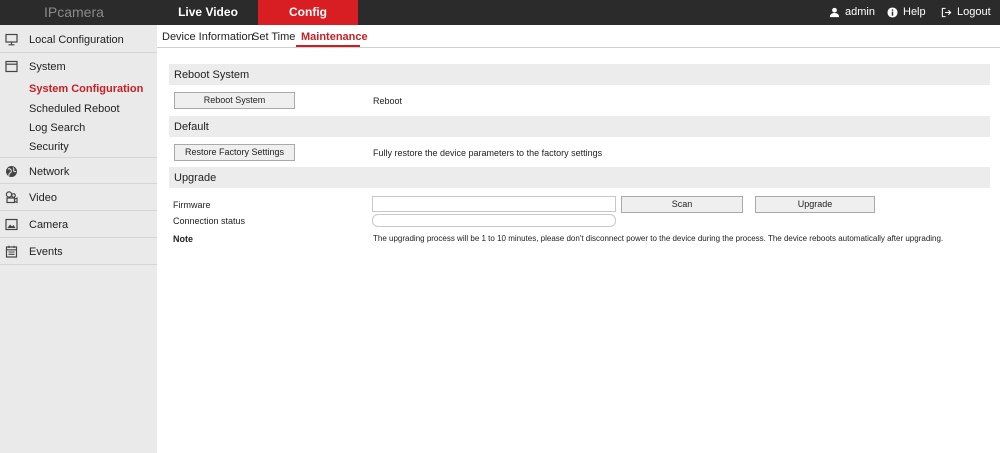 The width and height of the screenshot is (1000, 453). I want to click on window-icon, so click(11, 66).